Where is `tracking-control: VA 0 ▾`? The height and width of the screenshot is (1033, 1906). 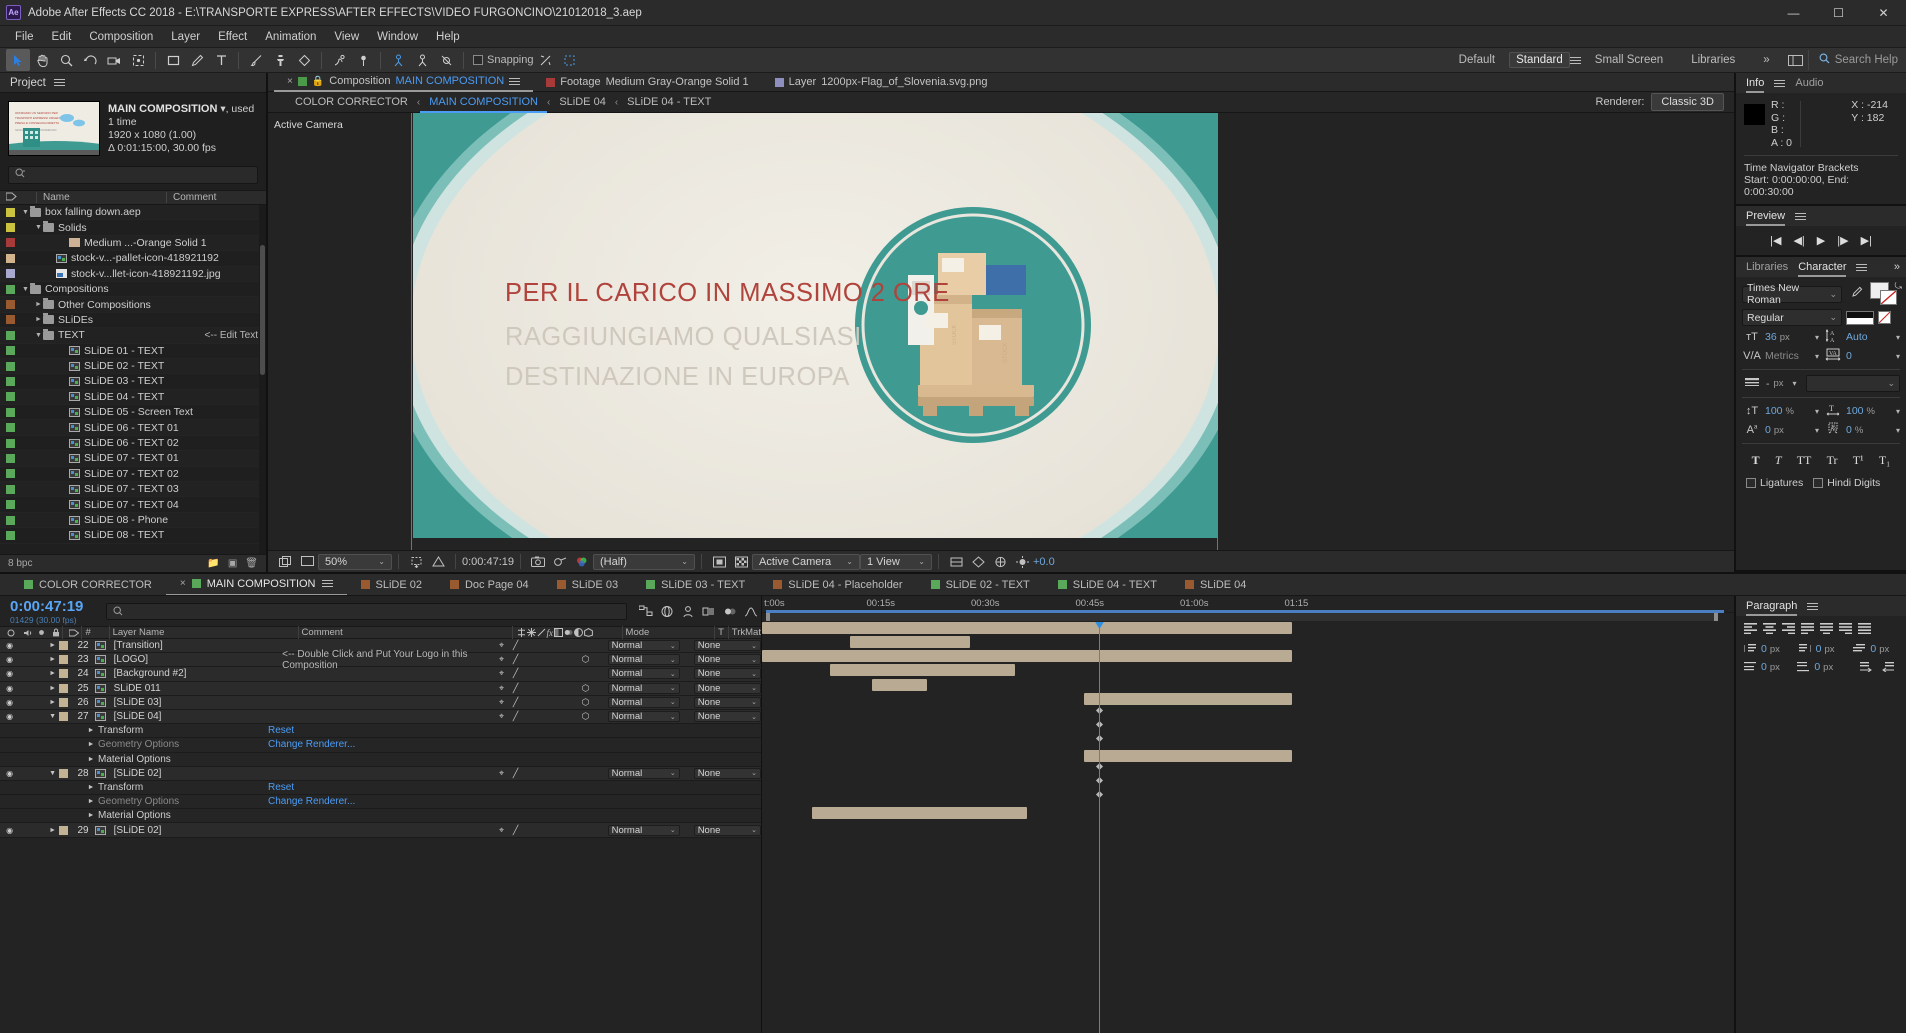
tracking-control: VA 0 ▾ is located at coordinates (1861, 356).